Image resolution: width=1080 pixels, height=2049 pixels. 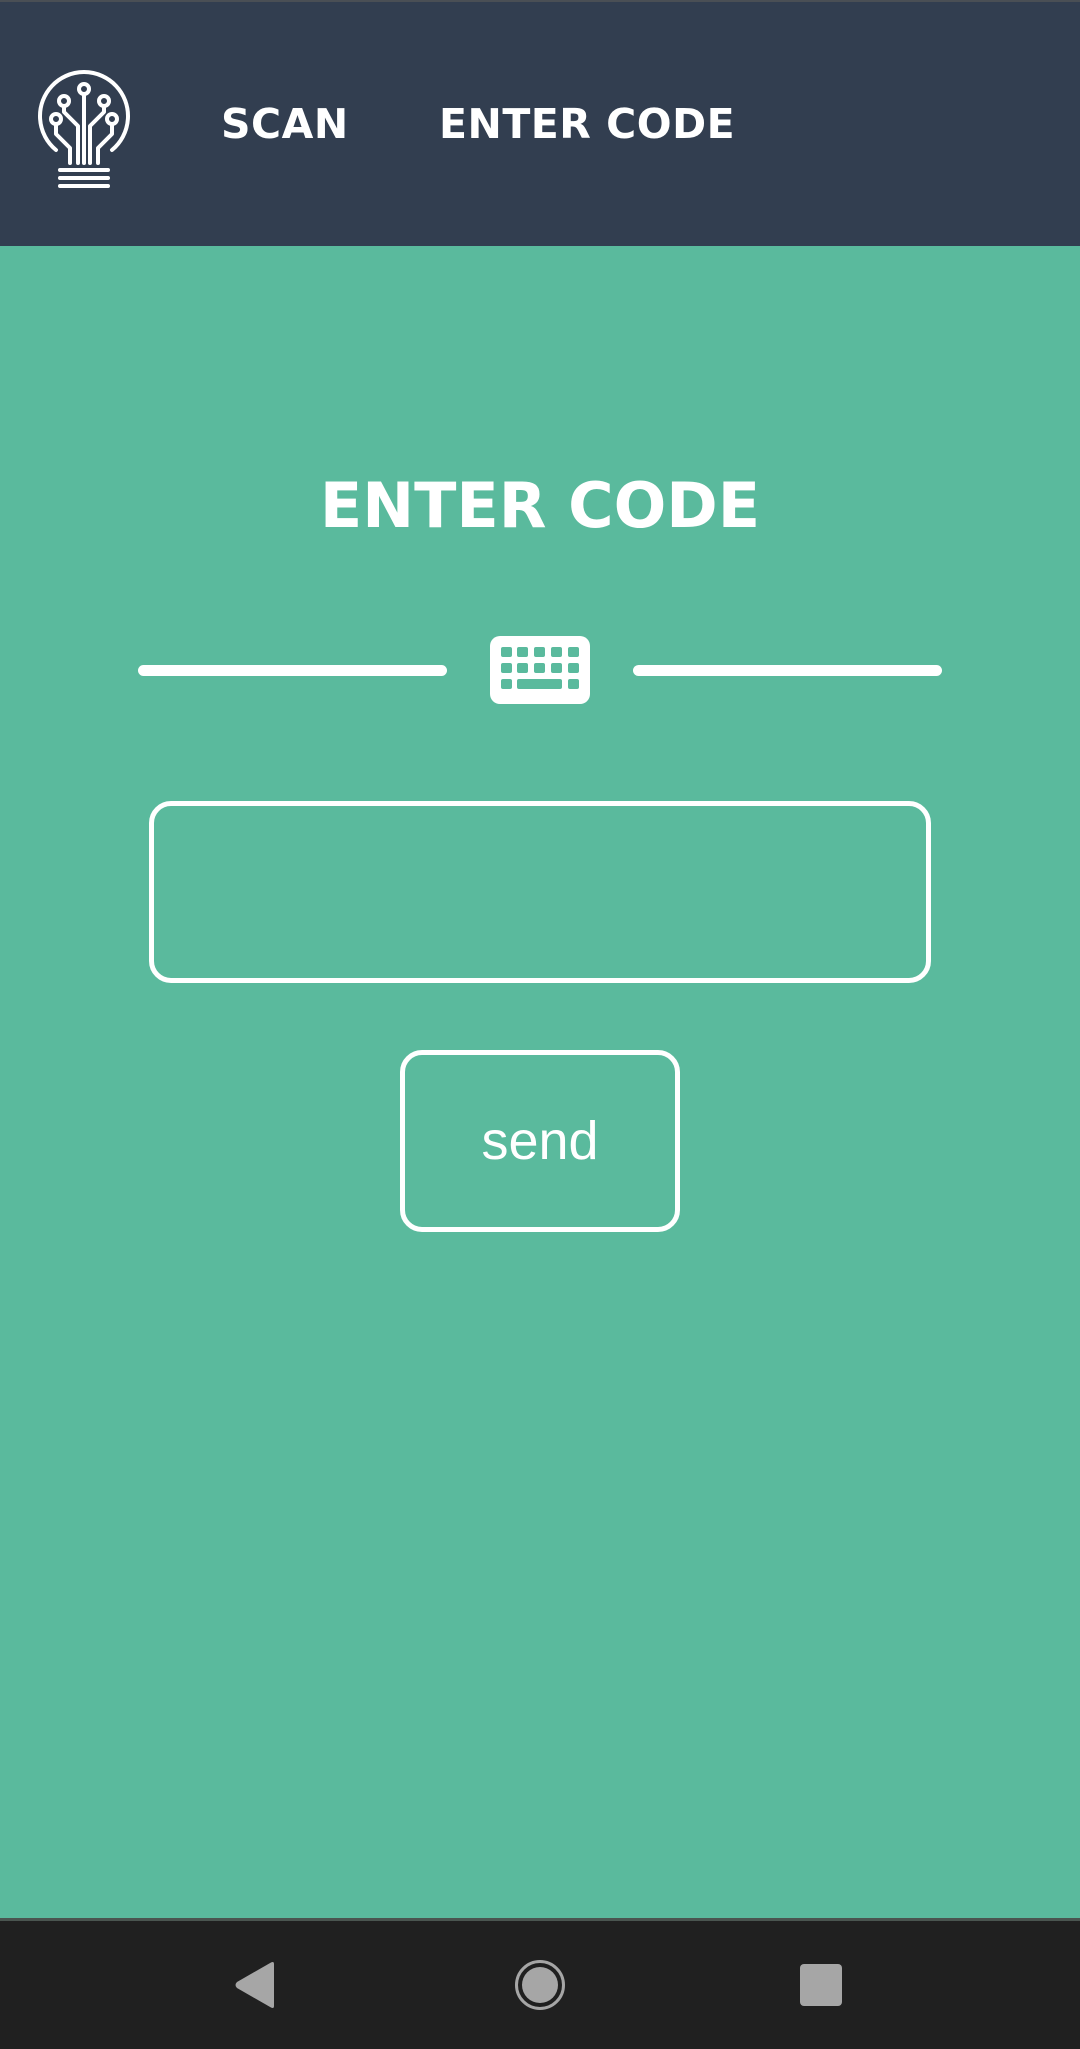 What do you see at coordinates (255, 1985) in the screenshot?
I see `back-triangle-icon` at bounding box center [255, 1985].